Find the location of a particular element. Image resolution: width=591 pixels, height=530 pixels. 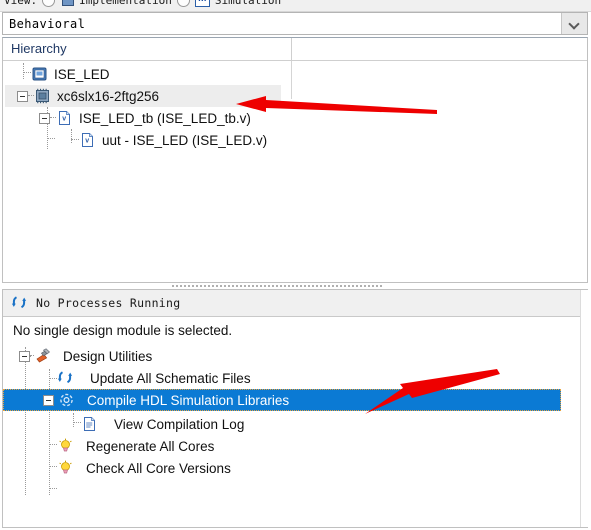

process-item-regenerate-all-cores: Regenerate All Cores is located at coordinates (135, 446).